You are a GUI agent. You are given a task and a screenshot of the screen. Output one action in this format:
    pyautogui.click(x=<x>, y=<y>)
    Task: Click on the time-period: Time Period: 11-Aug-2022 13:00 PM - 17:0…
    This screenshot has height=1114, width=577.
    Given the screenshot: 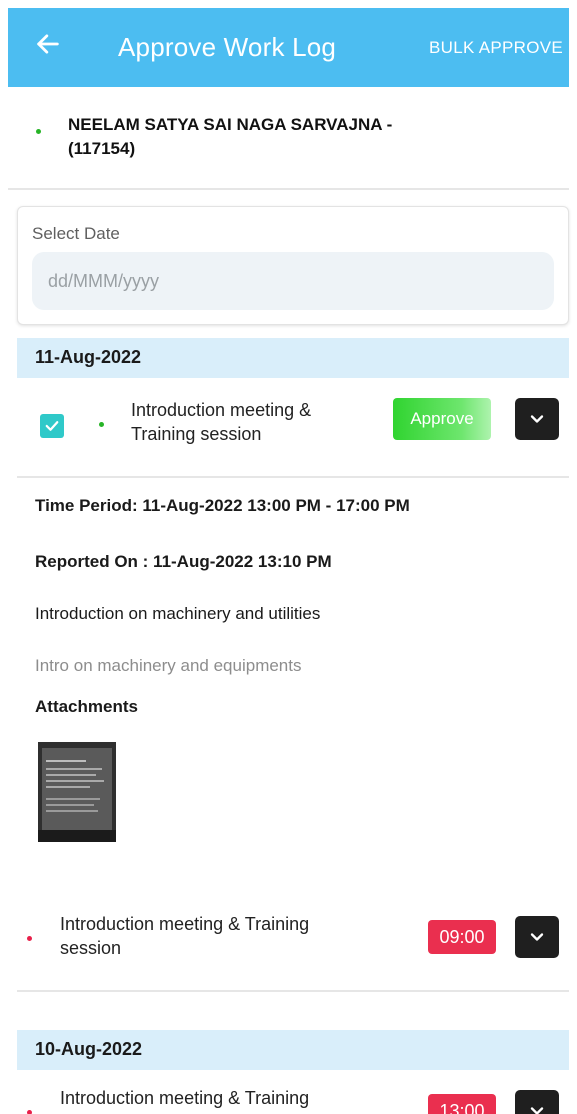 What is the action you would take?
    pyautogui.click(x=222, y=505)
    